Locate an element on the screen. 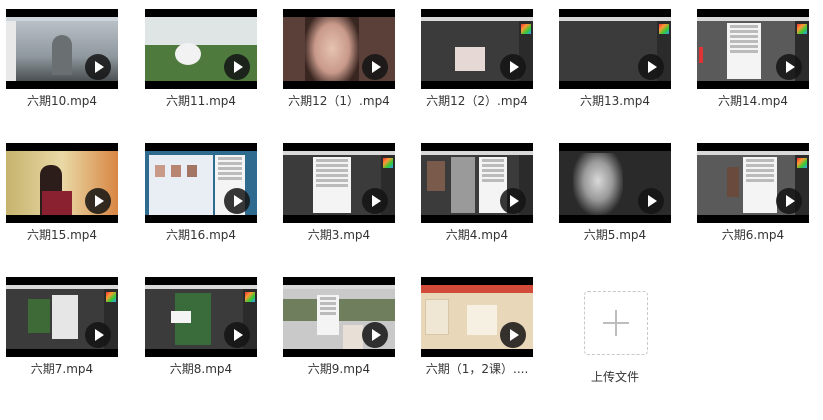 Image resolution: width=823 pixels, height=420 pixels. file-name: 六期5.mp4 is located at coordinates (615, 234).